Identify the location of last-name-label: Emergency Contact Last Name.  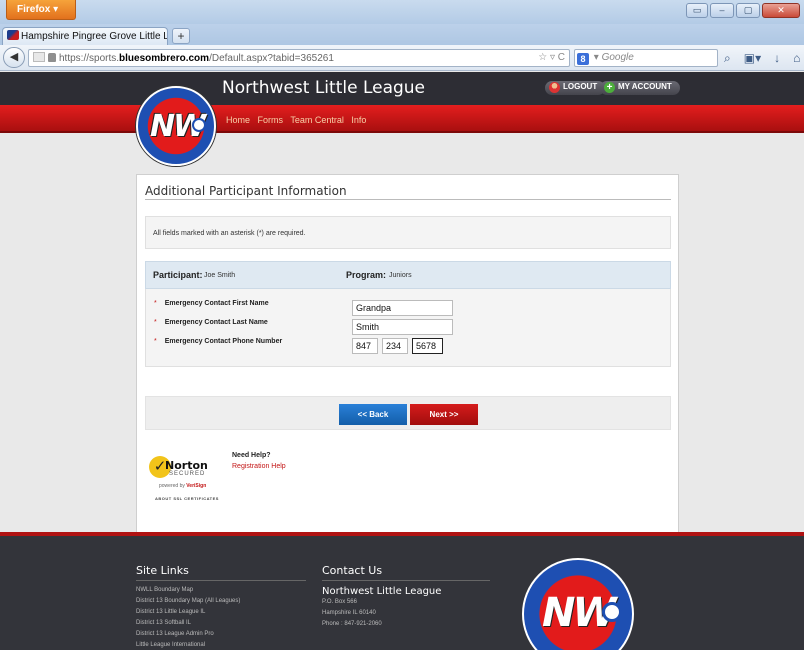
(216, 322).